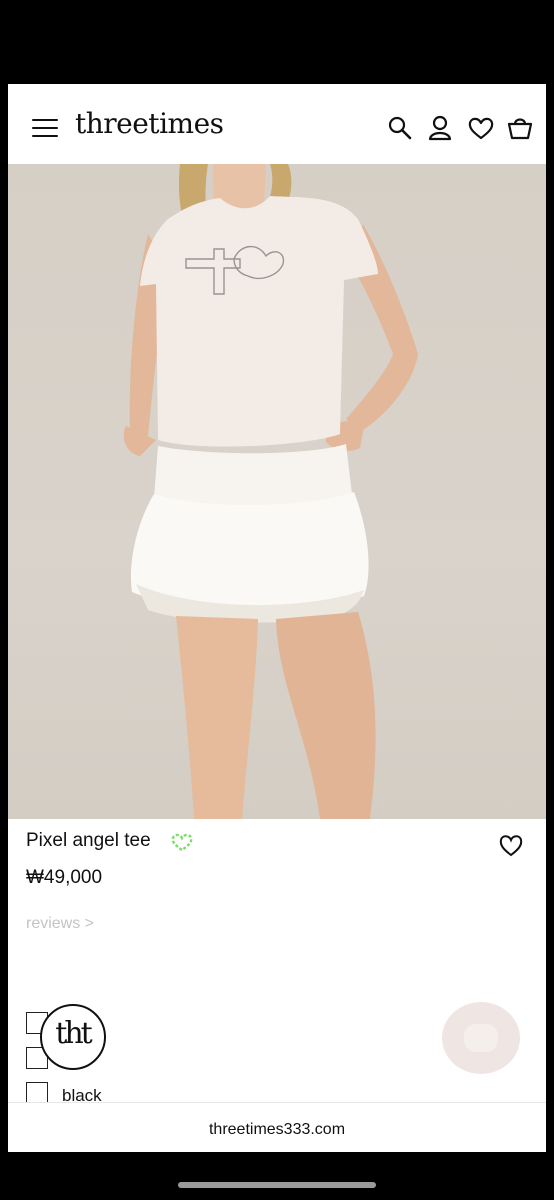 The width and height of the screenshot is (554, 1200). Describe the element at coordinates (277, 1130) in the screenshot. I see `site-url: threetimes333.com` at that location.